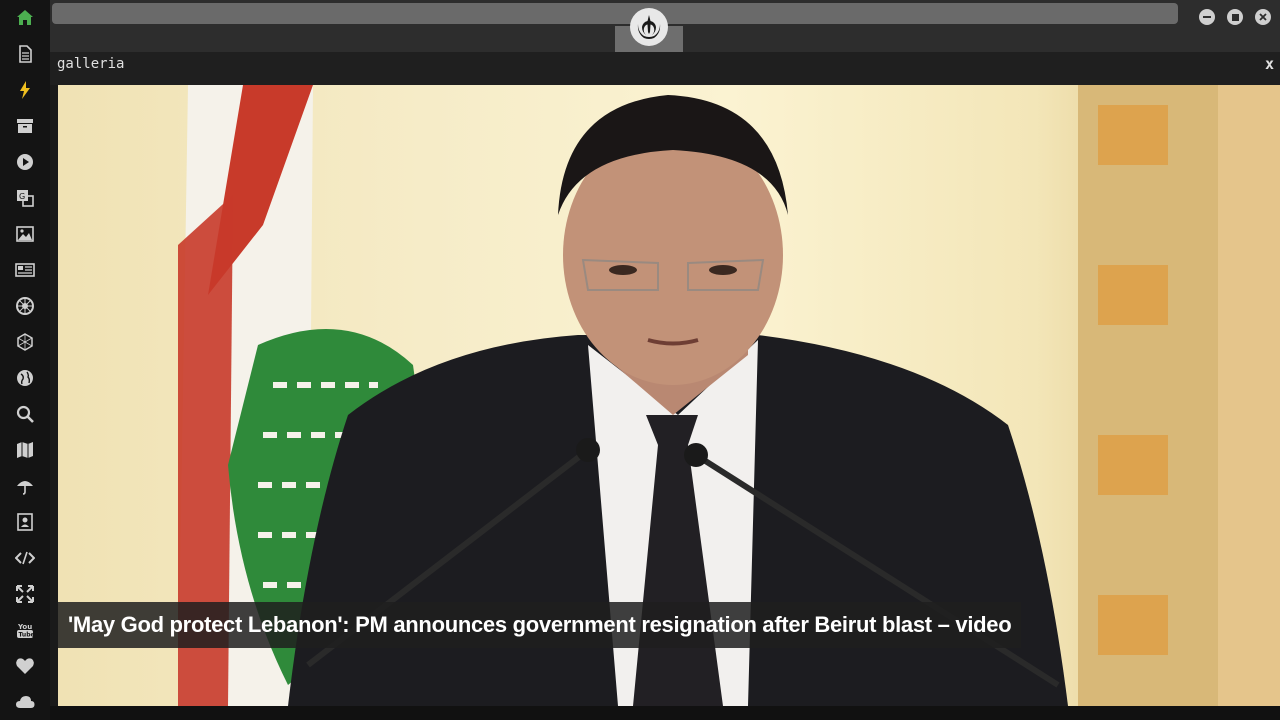 This screenshot has width=1280, height=720. I want to click on umbrella-icon, so click(25, 486).